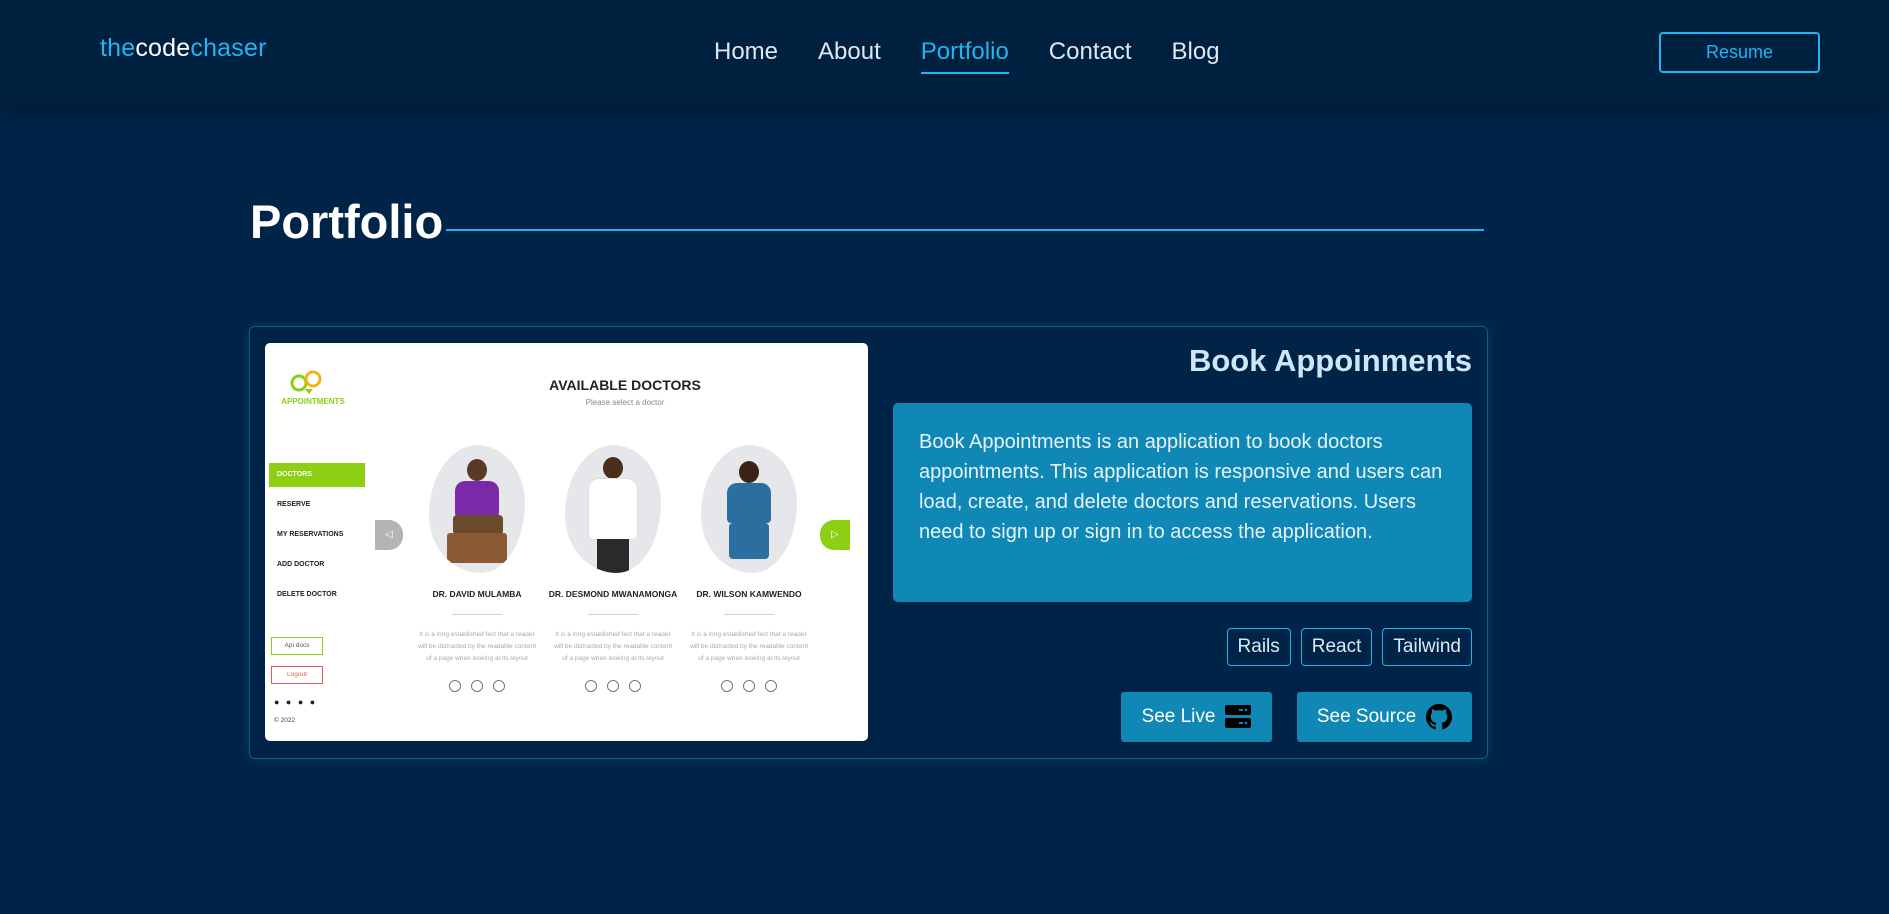  I want to click on logo-part-chaser: chaser, so click(228, 48).